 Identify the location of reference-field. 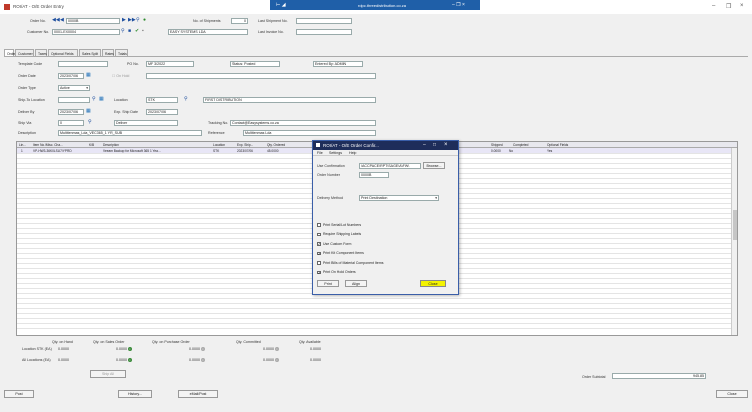
(309, 133).